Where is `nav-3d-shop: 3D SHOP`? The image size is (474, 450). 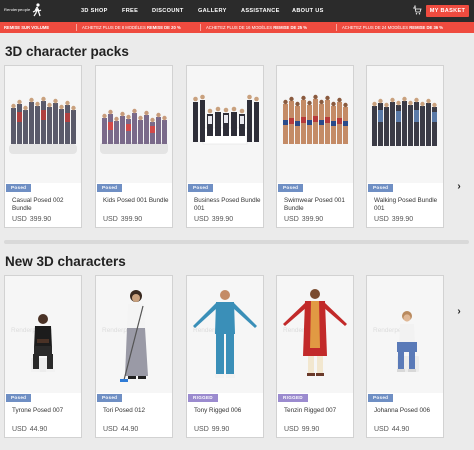 nav-3d-shop: 3D SHOP is located at coordinates (94, 11).